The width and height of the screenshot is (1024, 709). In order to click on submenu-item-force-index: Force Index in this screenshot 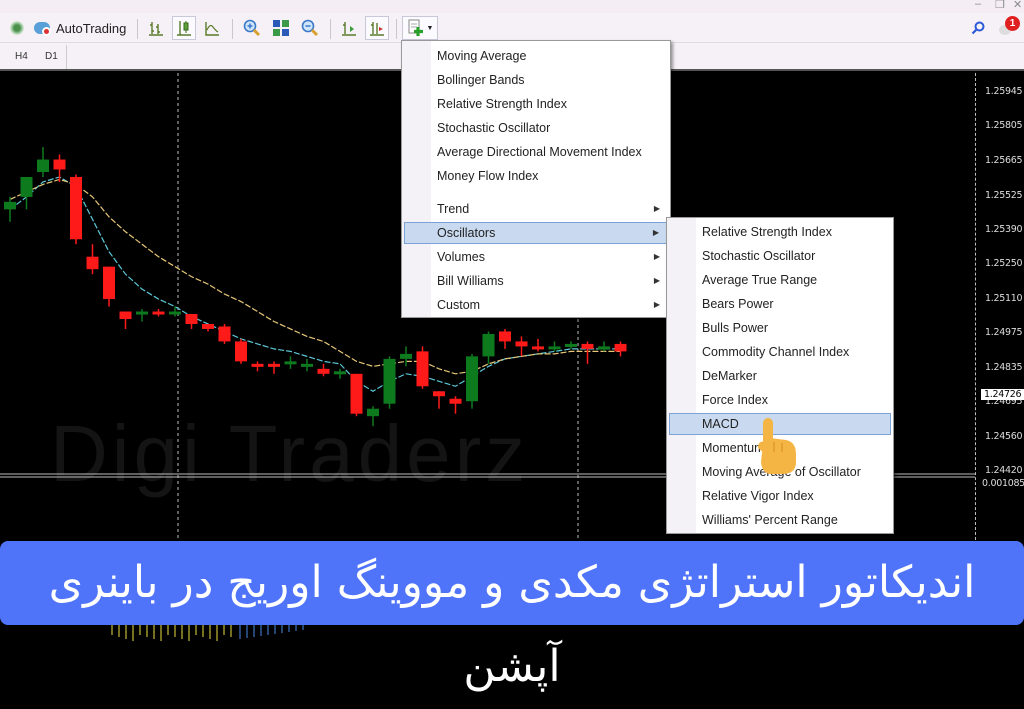, I will do `click(780, 400)`.